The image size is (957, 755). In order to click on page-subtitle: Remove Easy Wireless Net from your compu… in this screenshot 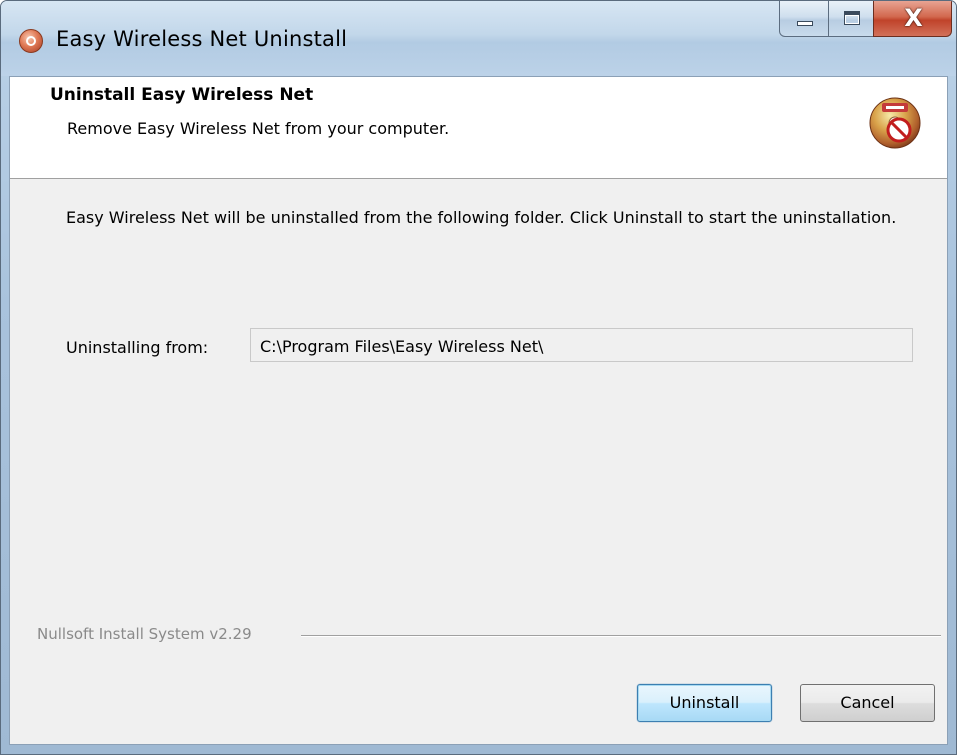, I will do `click(258, 128)`.